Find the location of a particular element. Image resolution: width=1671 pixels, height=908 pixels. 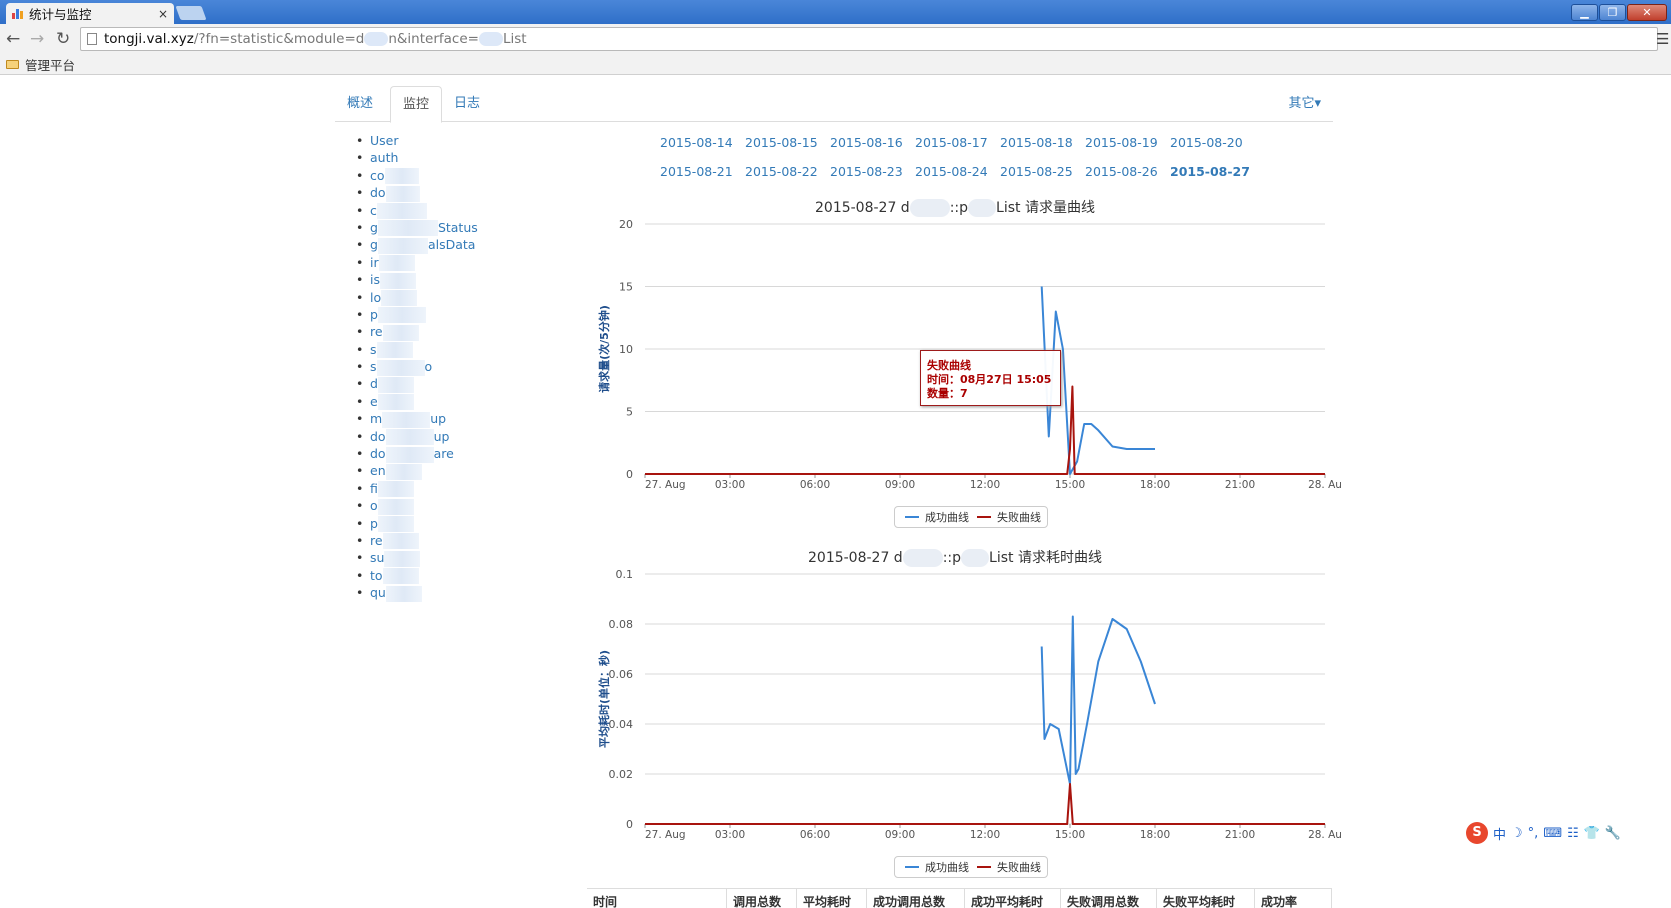

maximize-button: ❐ is located at coordinates (1612, 12).